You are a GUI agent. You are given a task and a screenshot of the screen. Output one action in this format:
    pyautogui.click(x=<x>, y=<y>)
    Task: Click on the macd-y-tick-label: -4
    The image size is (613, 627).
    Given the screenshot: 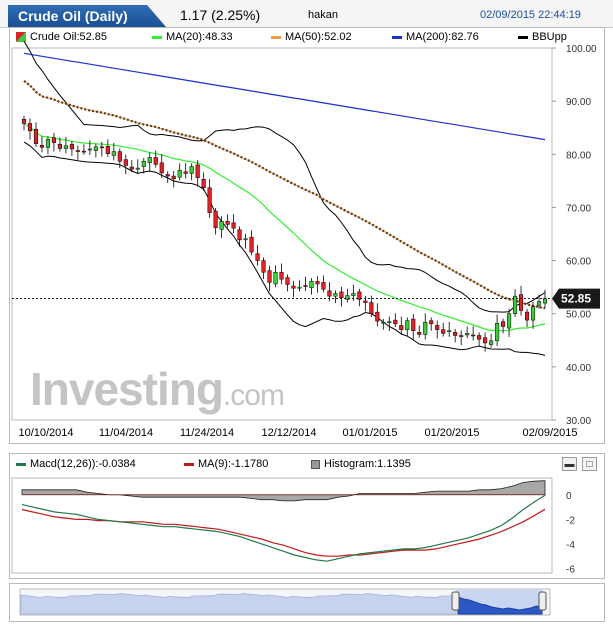 What is the action you would take?
    pyautogui.click(x=570, y=545)
    